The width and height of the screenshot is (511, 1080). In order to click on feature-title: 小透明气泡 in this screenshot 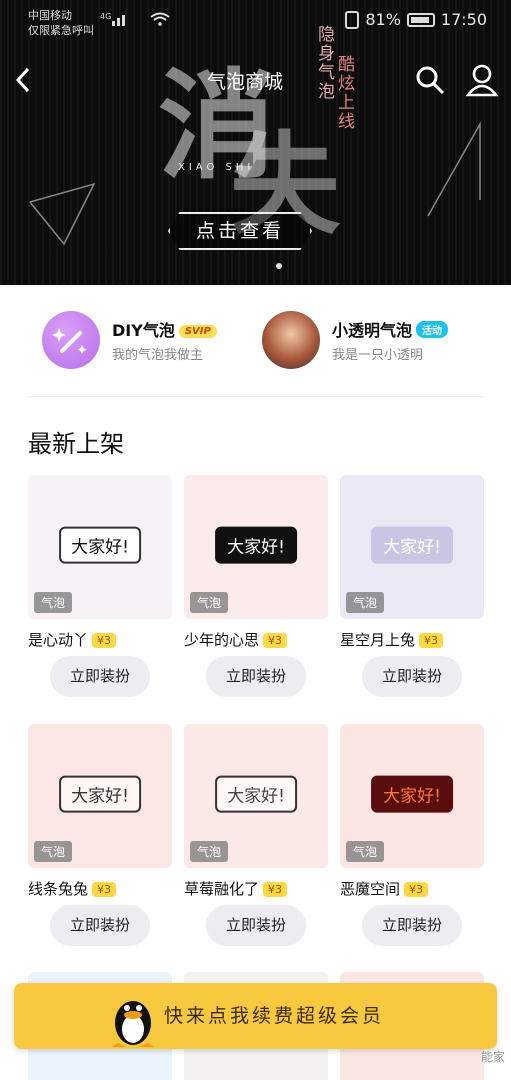, I will do `click(372, 330)`.